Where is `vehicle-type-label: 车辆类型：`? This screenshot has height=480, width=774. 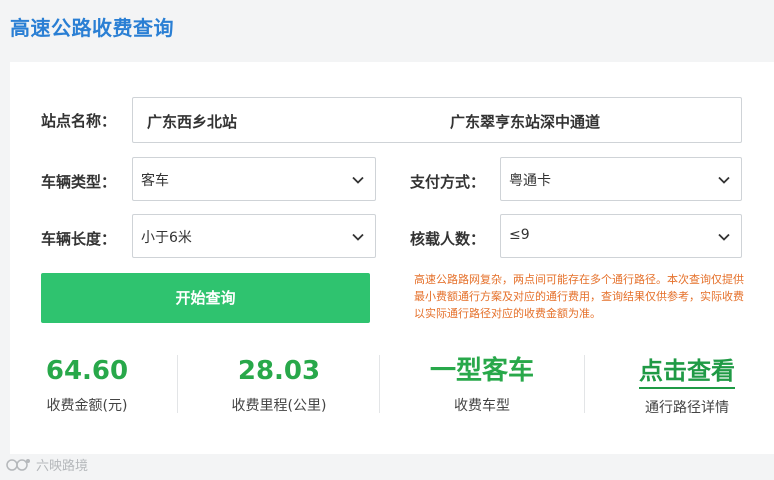 vehicle-type-label: 车辆类型： is located at coordinates (79, 182).